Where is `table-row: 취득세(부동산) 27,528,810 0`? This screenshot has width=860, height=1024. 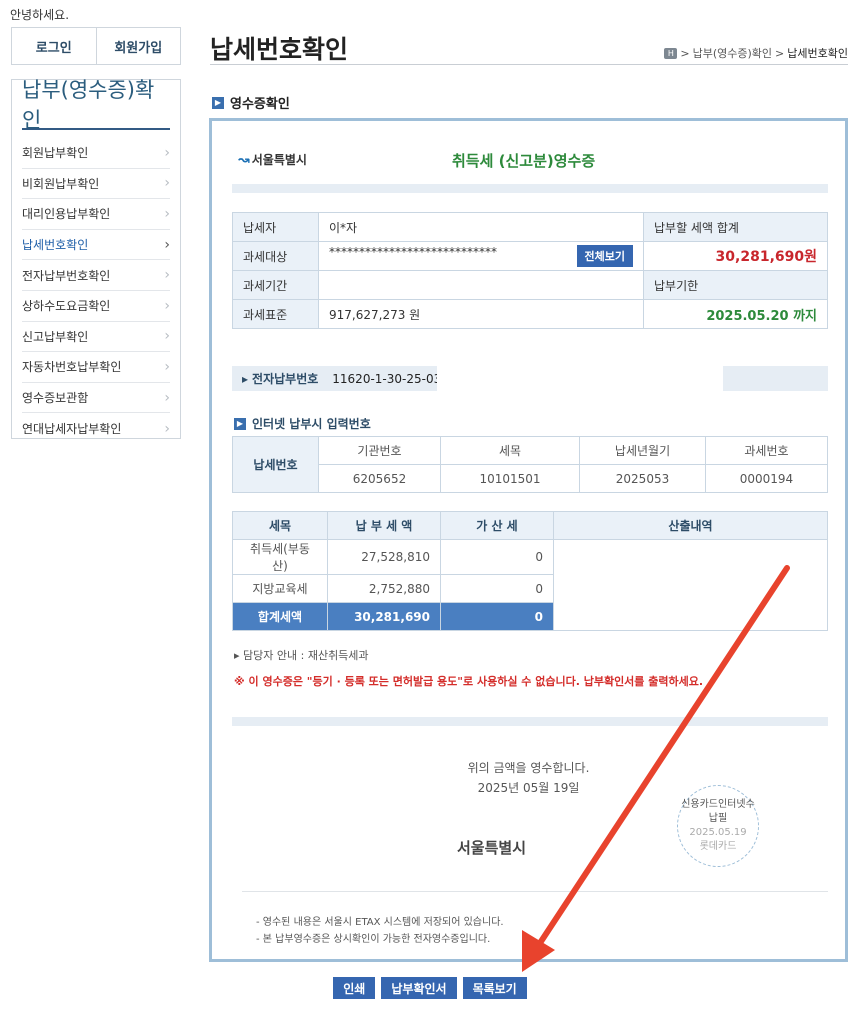
table-row: 취득세(부동산) 27,528,810 0 is located at coordinates (530, 585).